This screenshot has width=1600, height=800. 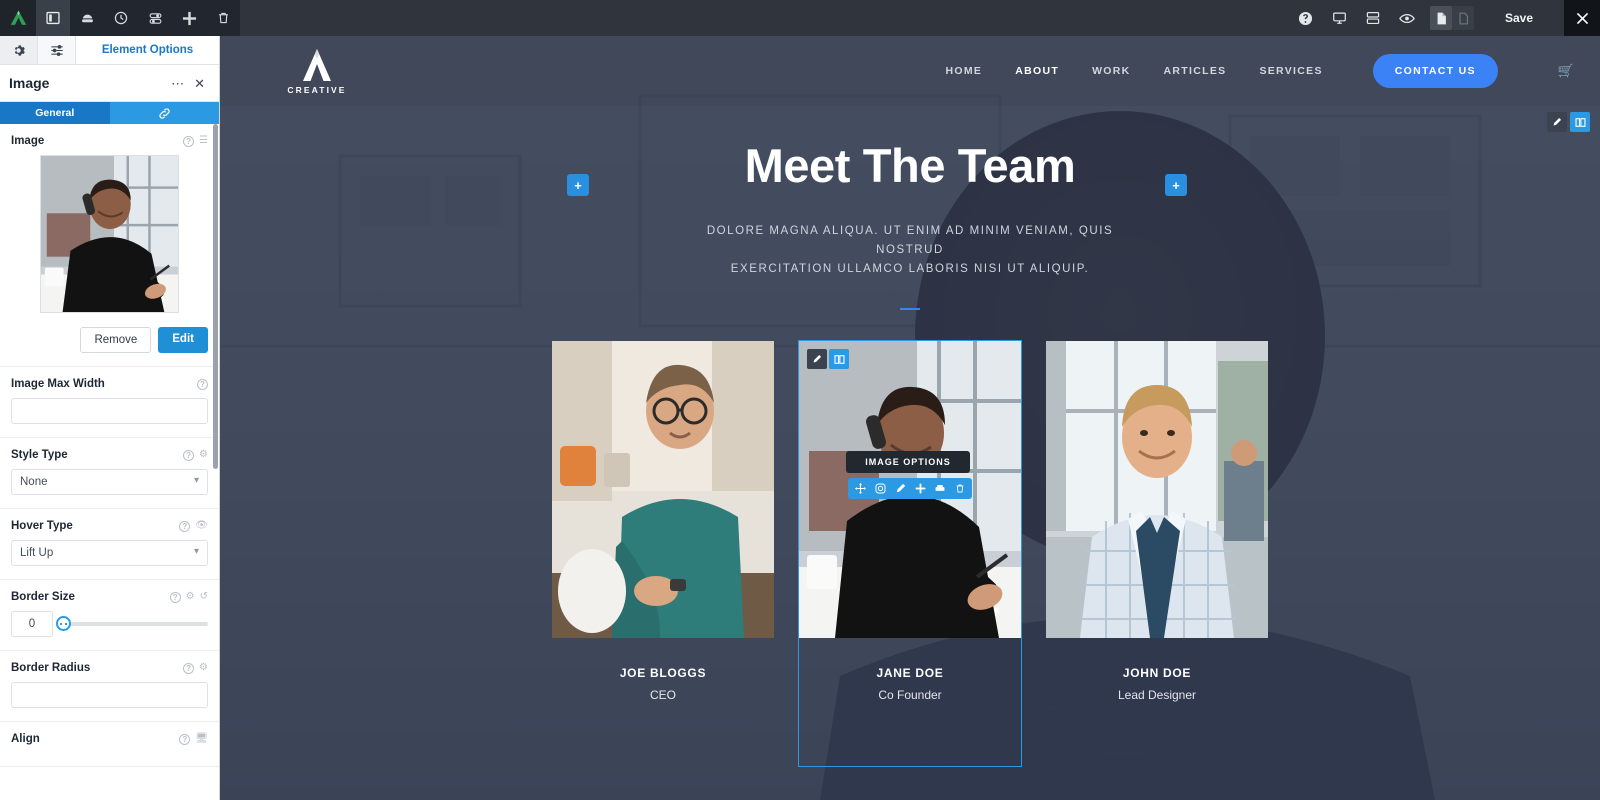 What do you see at coordinates (910, 553) in the screenshot?
I see `team-card-selected: IMAGE OPTIONS JANE DOE Co Founder` at bounding box center [910, 553].